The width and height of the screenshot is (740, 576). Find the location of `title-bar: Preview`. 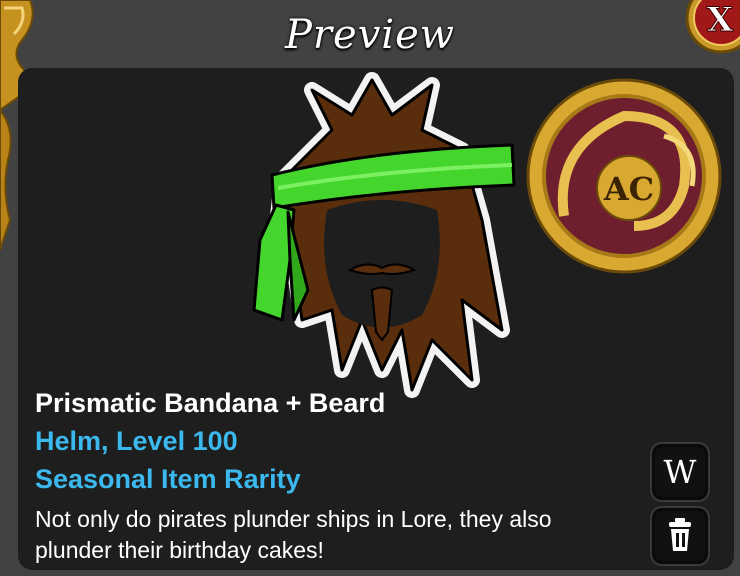

title-bar: Preview is located at coordinates (370, 34).